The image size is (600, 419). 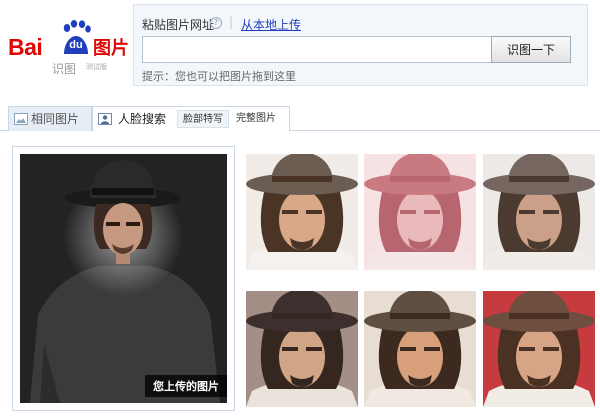 What do you see at coordinates (186, 386) in the screenshot?
I see `uploaded-image-caption: 您上传的图片` at bounding box center [186, 386].